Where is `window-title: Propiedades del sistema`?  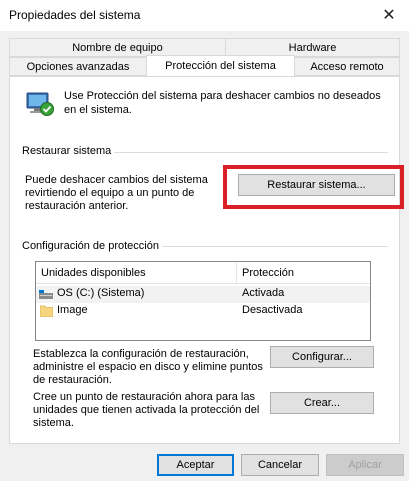 window-title: Propiedades del sistema is located at coordinates (75, 15).